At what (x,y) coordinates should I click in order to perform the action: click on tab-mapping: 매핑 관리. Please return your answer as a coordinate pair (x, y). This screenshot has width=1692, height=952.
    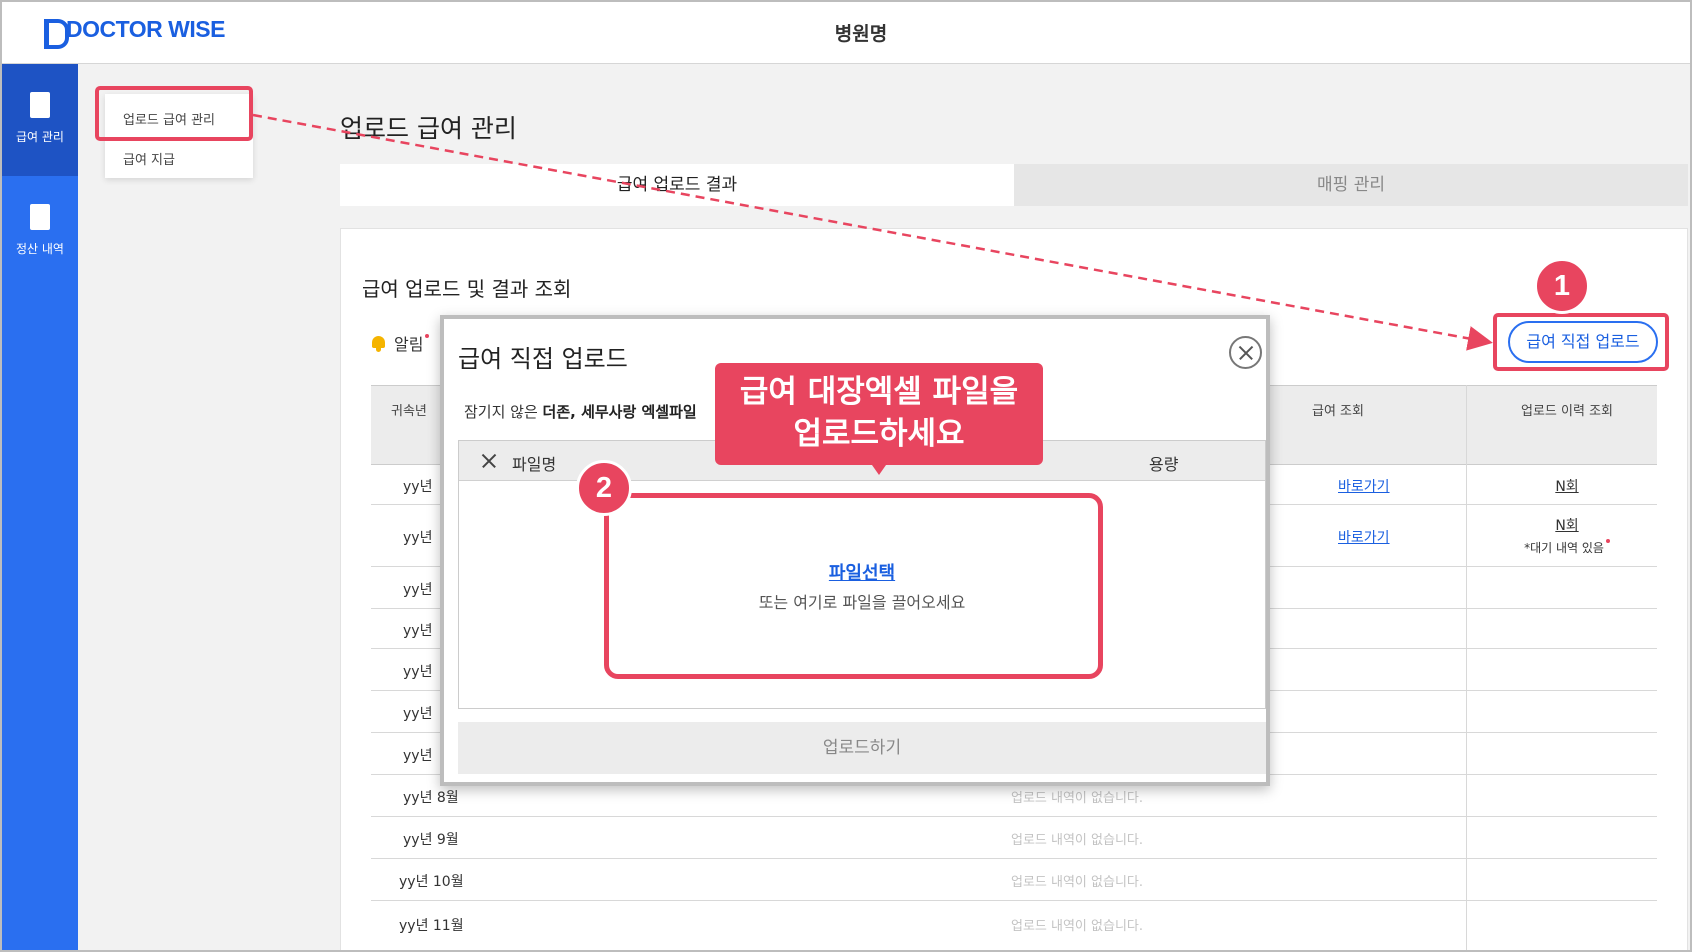
    Looking at the image, I should click on (1351, 185).